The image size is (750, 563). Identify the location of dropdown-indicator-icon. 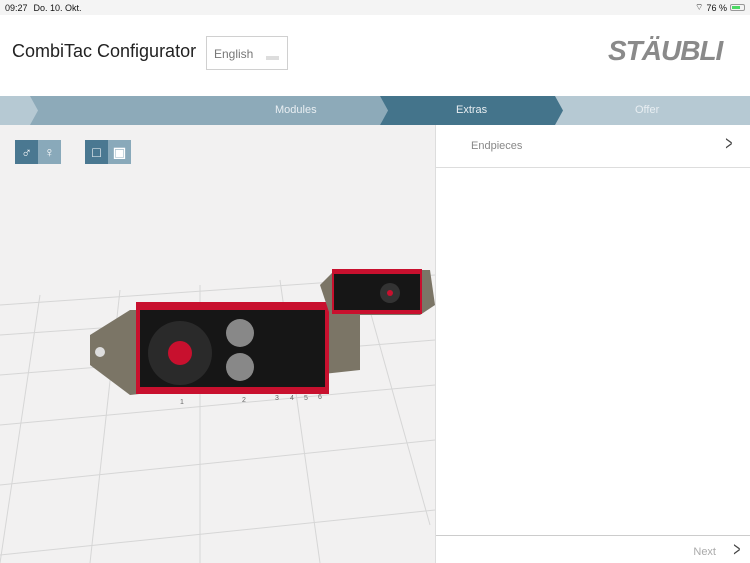
(272, 58).